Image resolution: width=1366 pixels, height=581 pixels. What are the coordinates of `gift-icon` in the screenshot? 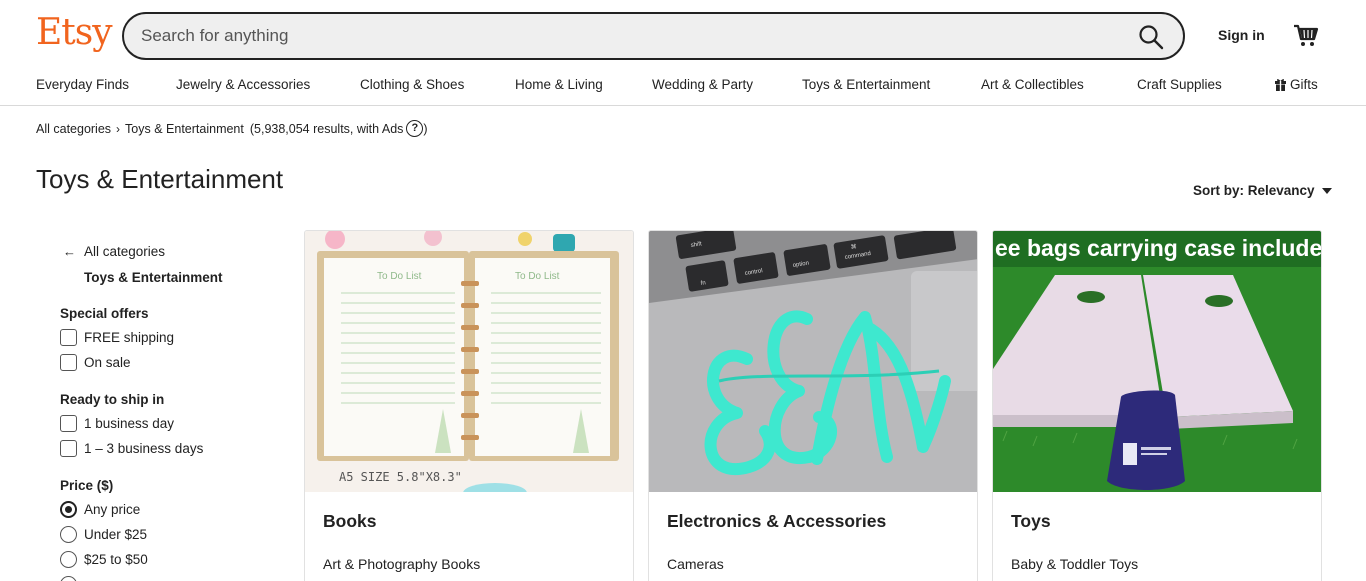 It's located at (1280, 85).